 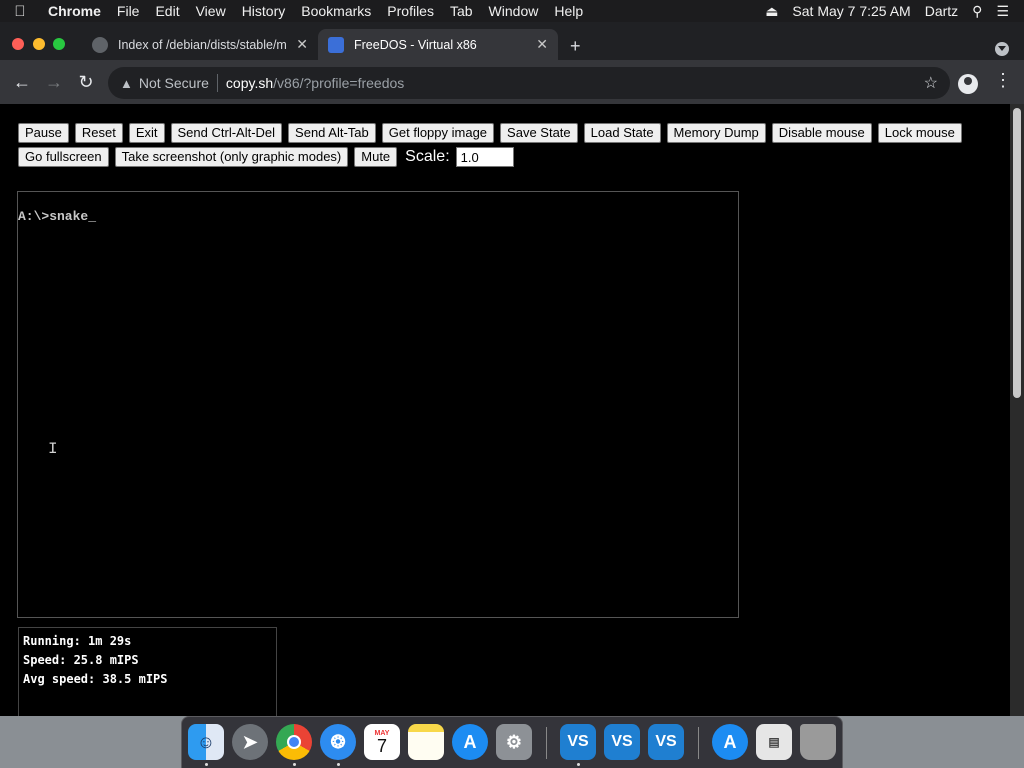 I want to click on send-alt-tab-button: Send Alt-Tab, so click(x=332, y=133).